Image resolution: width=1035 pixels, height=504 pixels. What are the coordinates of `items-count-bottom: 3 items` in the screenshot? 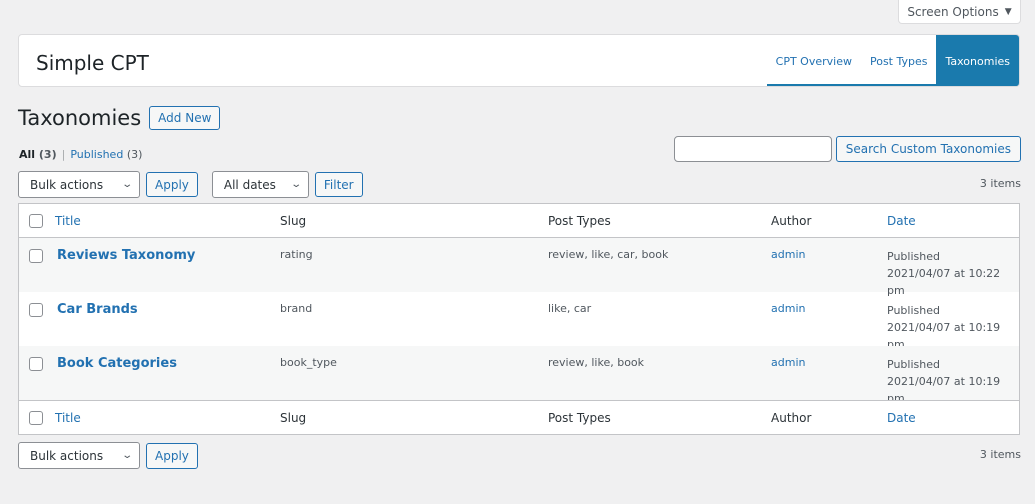 It's located at (1000, 454).